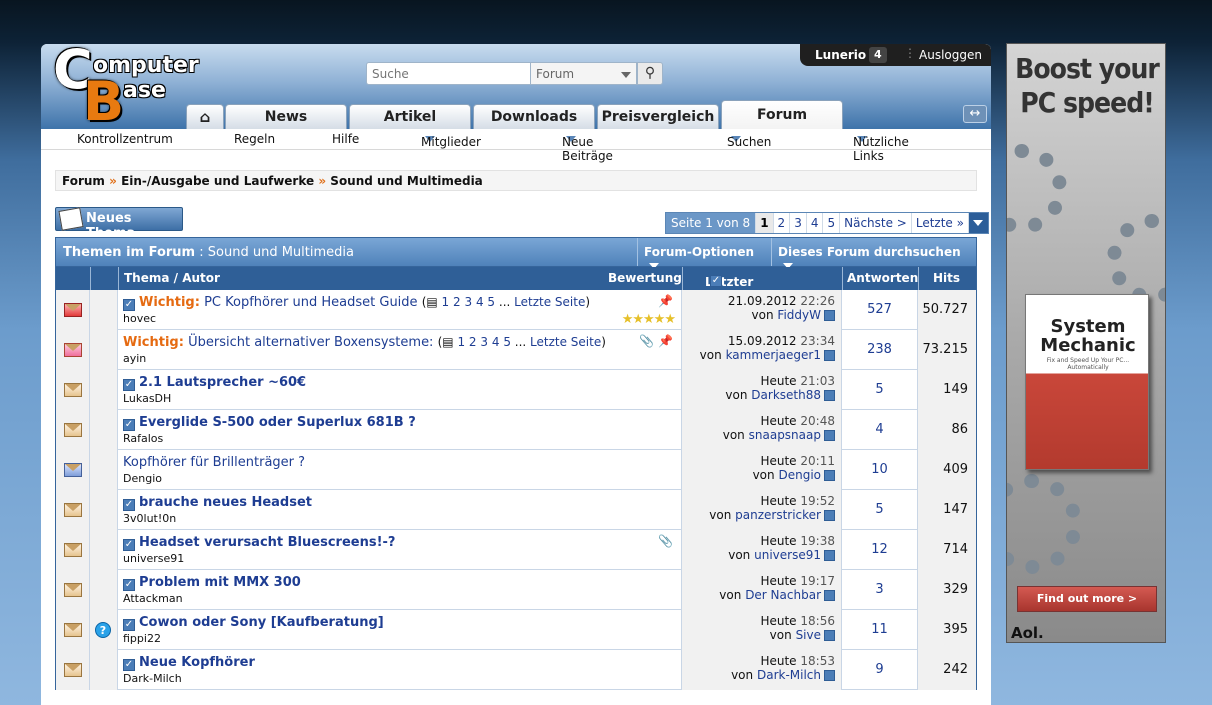 Image resolution: width=1212 pixels, height=705 pixels. I want to click on page-link: 4, so click(814, 223).